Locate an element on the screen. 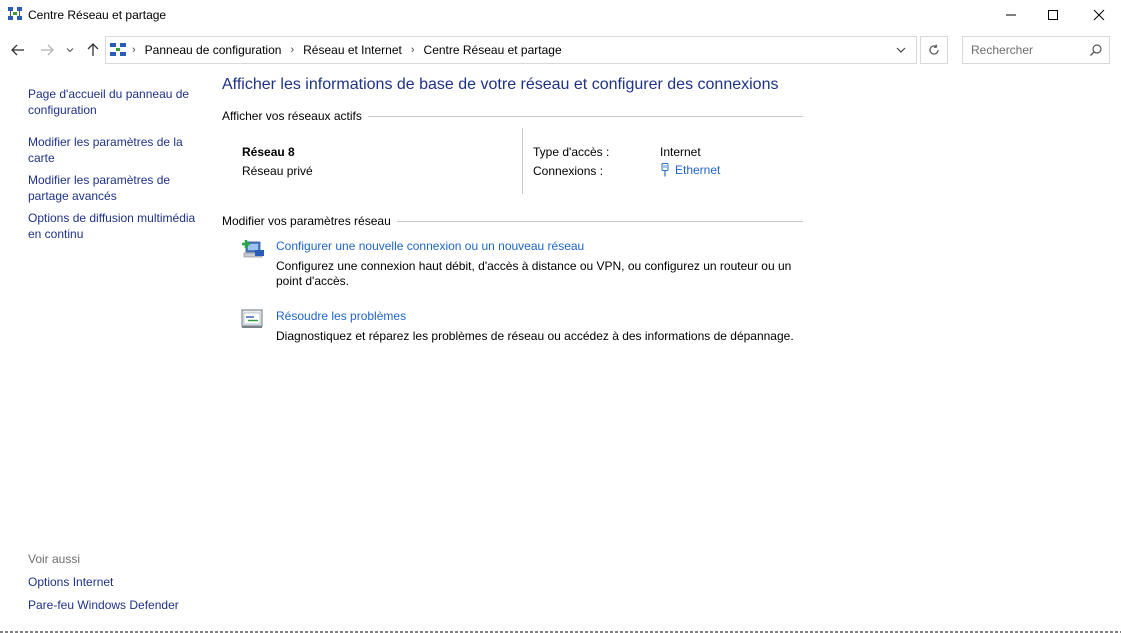  breadcrumb-item-network-sharing-center: Centre Réseau et partage is located at coordinates (493, 50).